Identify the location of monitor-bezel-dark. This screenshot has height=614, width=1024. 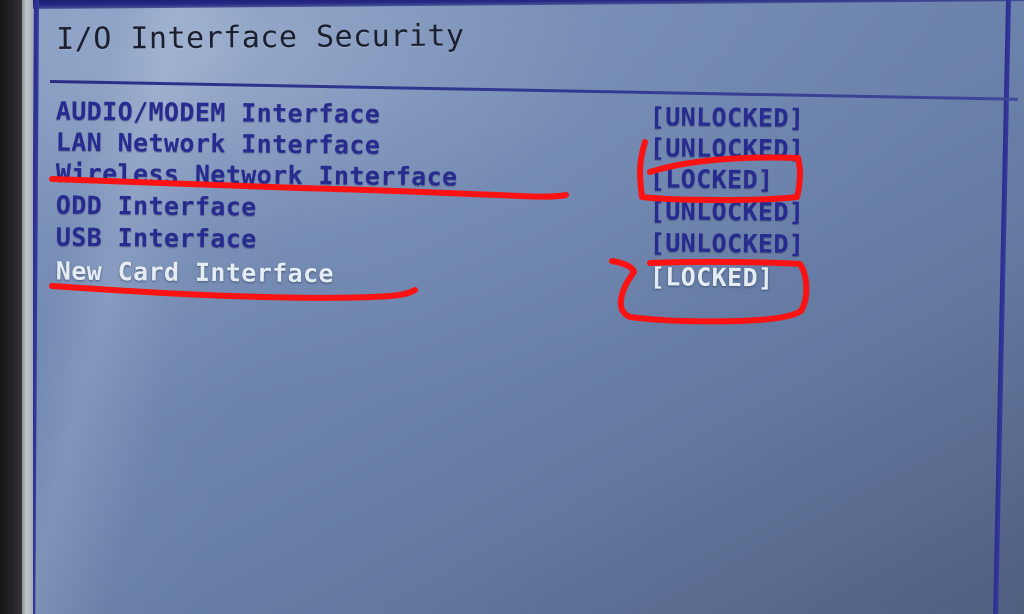
(12, 307).